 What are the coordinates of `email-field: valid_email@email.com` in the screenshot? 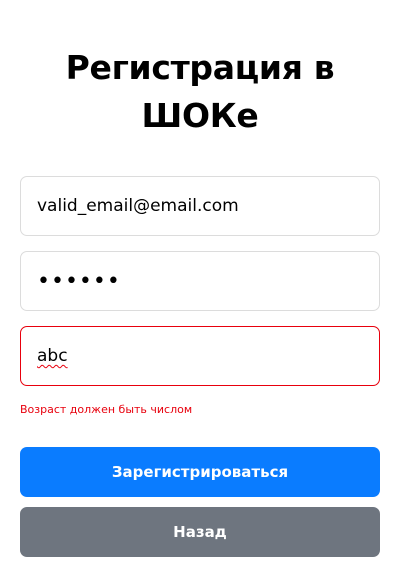 It's located at (200, 206).